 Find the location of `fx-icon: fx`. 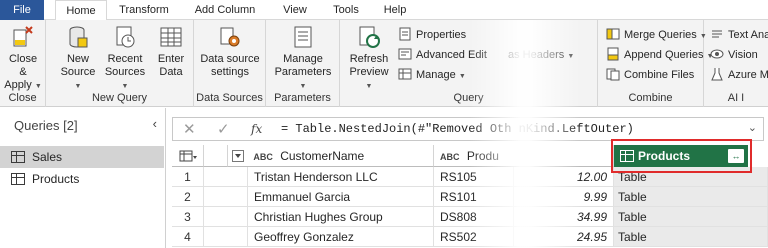

fx-icon: fx is located at coordinates (256, 129).